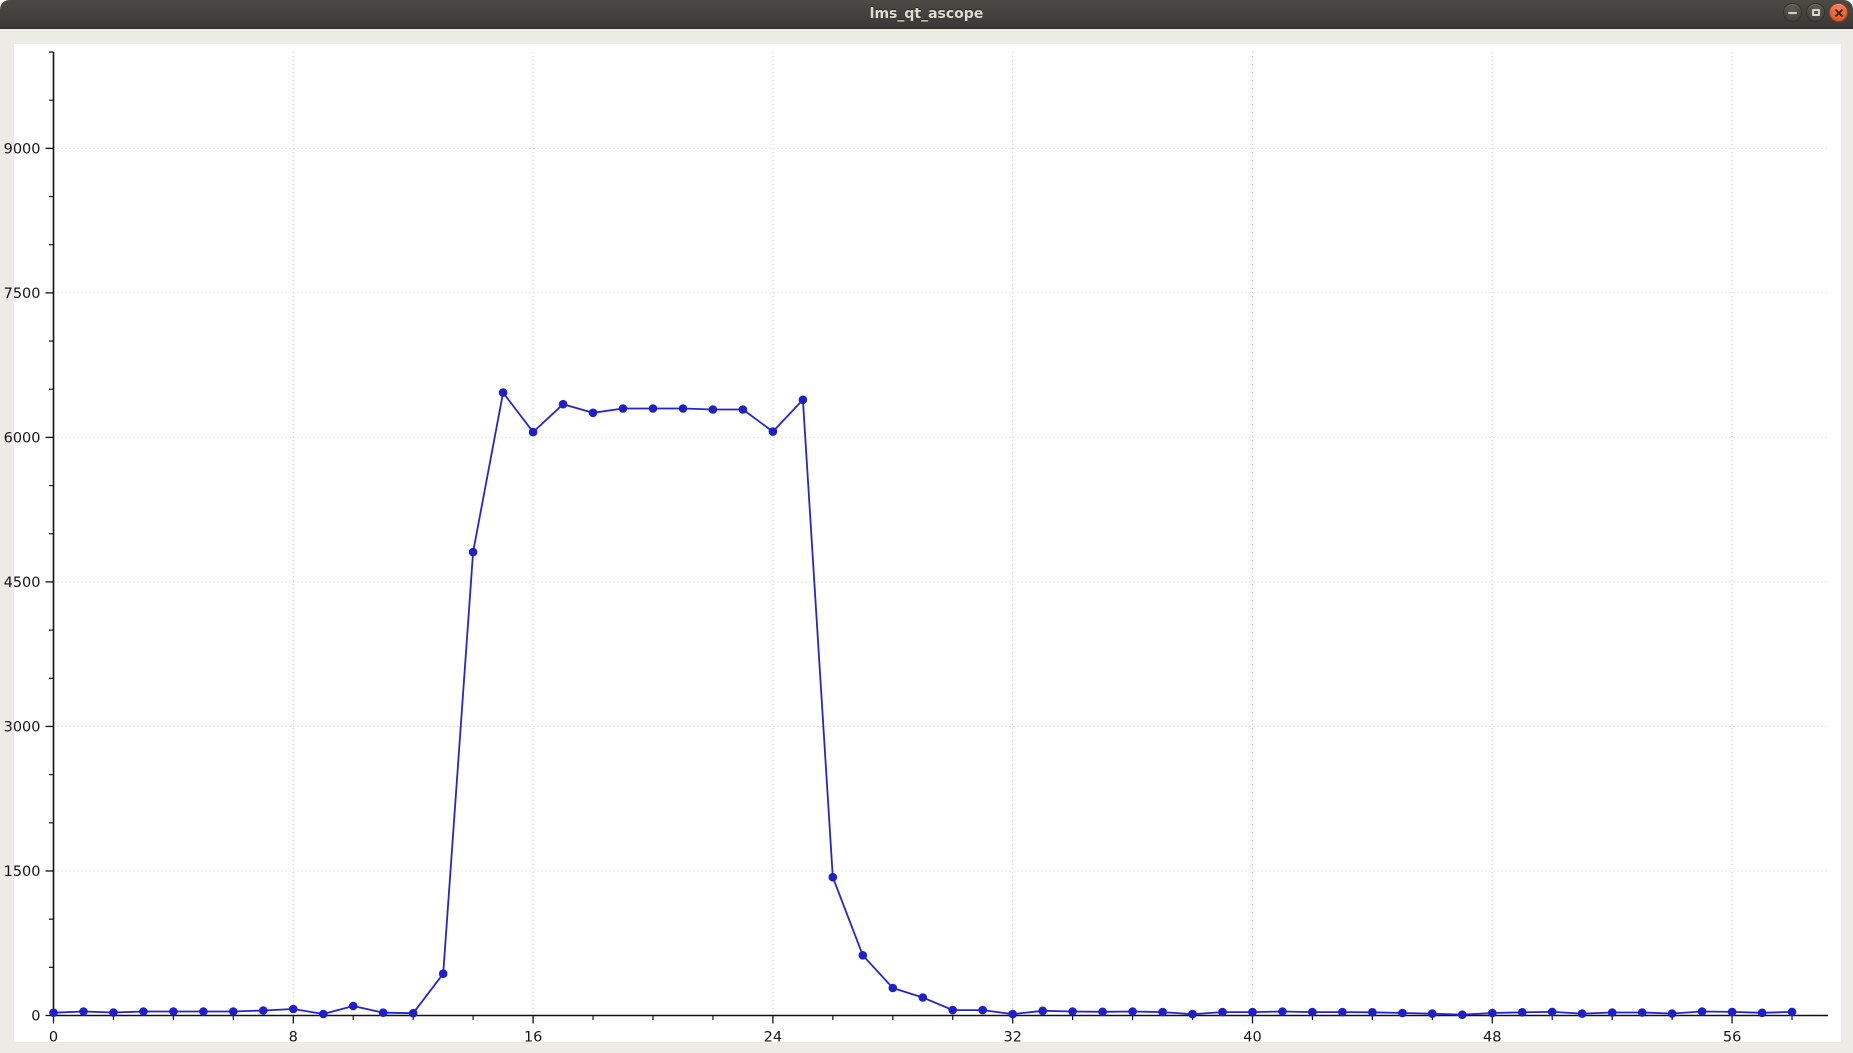  Describe the element at coordinates (22, 872) in the screenshot. I see `svg-text: 1500` at that location.